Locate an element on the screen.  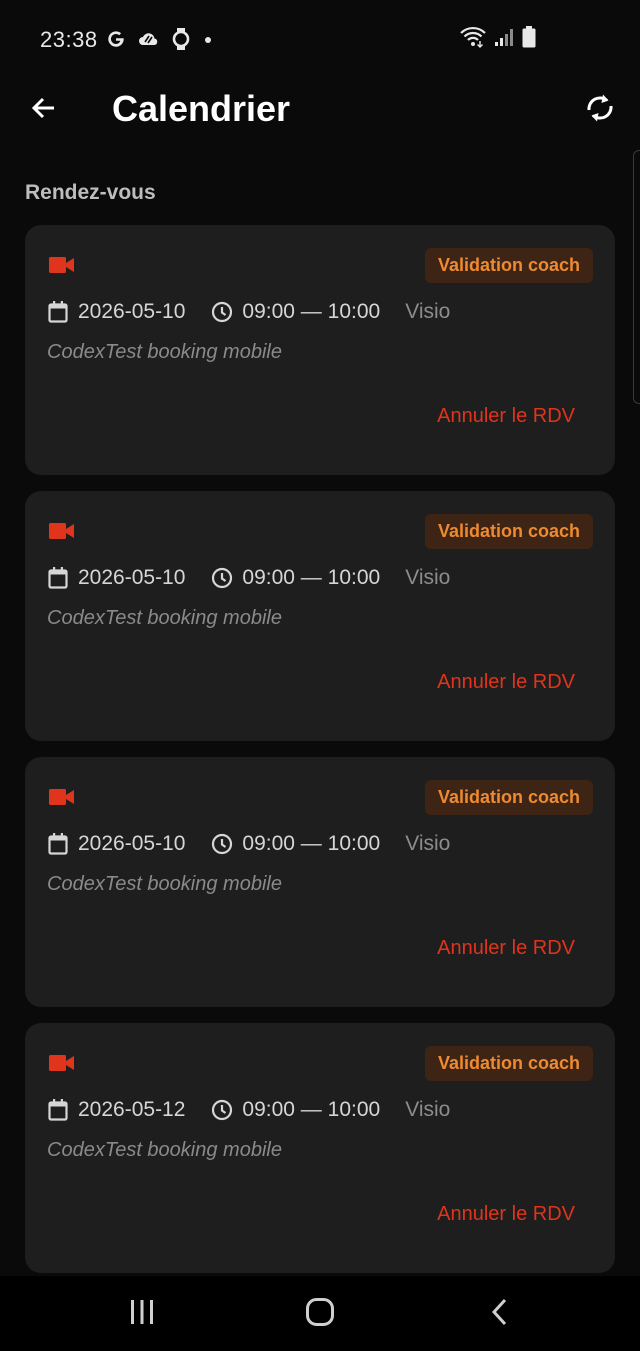
appointment-date: 2026-05-12 is located at coordinates (132, 1109).